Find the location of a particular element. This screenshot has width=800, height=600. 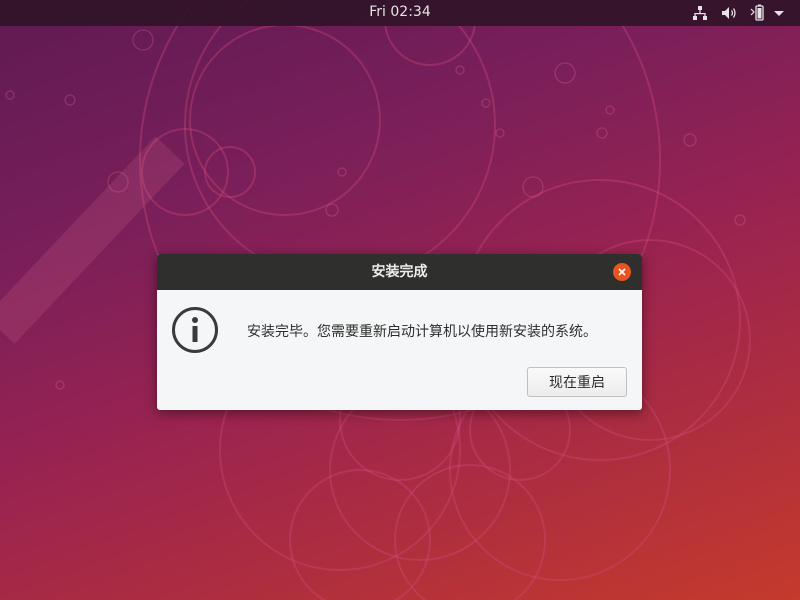

top-bar: Fri 02:34 is located at coordinates (400, 13).